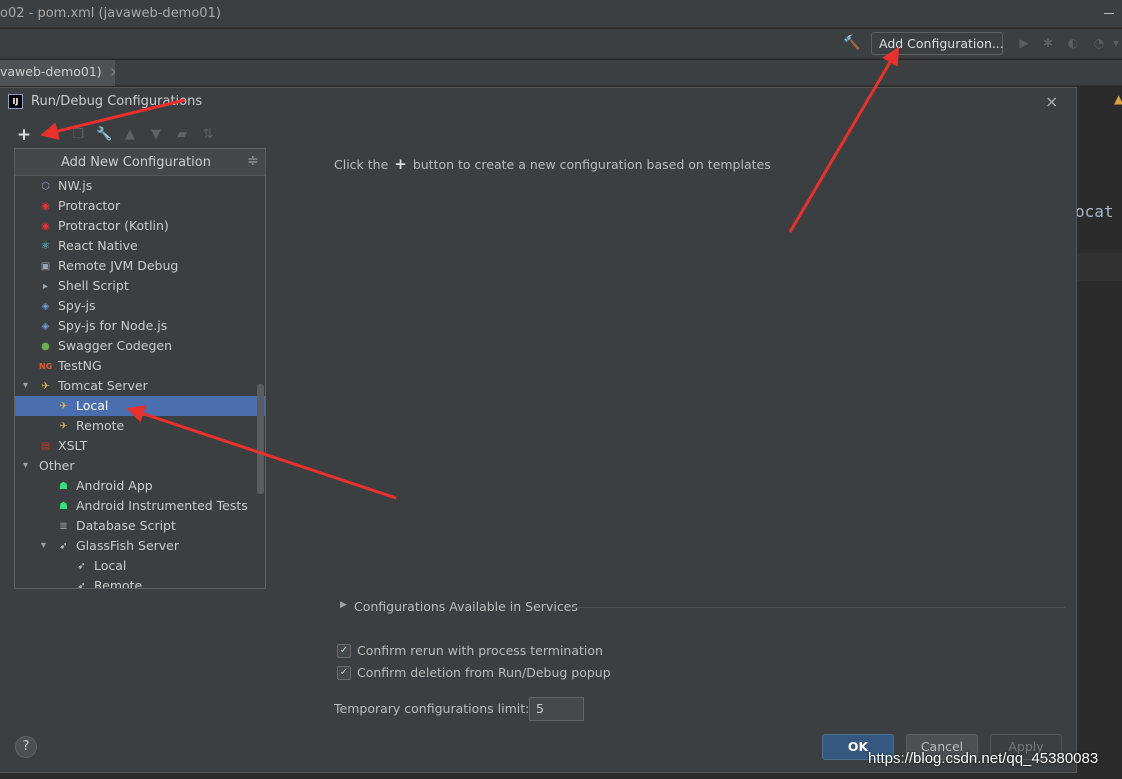 This screenshot has width=1122, height=779. Describe the element at coordinates (162, 505) in the screenshot. I see `configuration-type-label: Android Instrumented Tests` at that location.